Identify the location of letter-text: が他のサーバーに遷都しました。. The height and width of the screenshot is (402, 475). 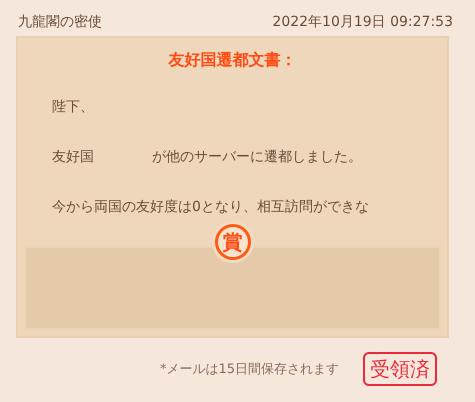
(257, 157).